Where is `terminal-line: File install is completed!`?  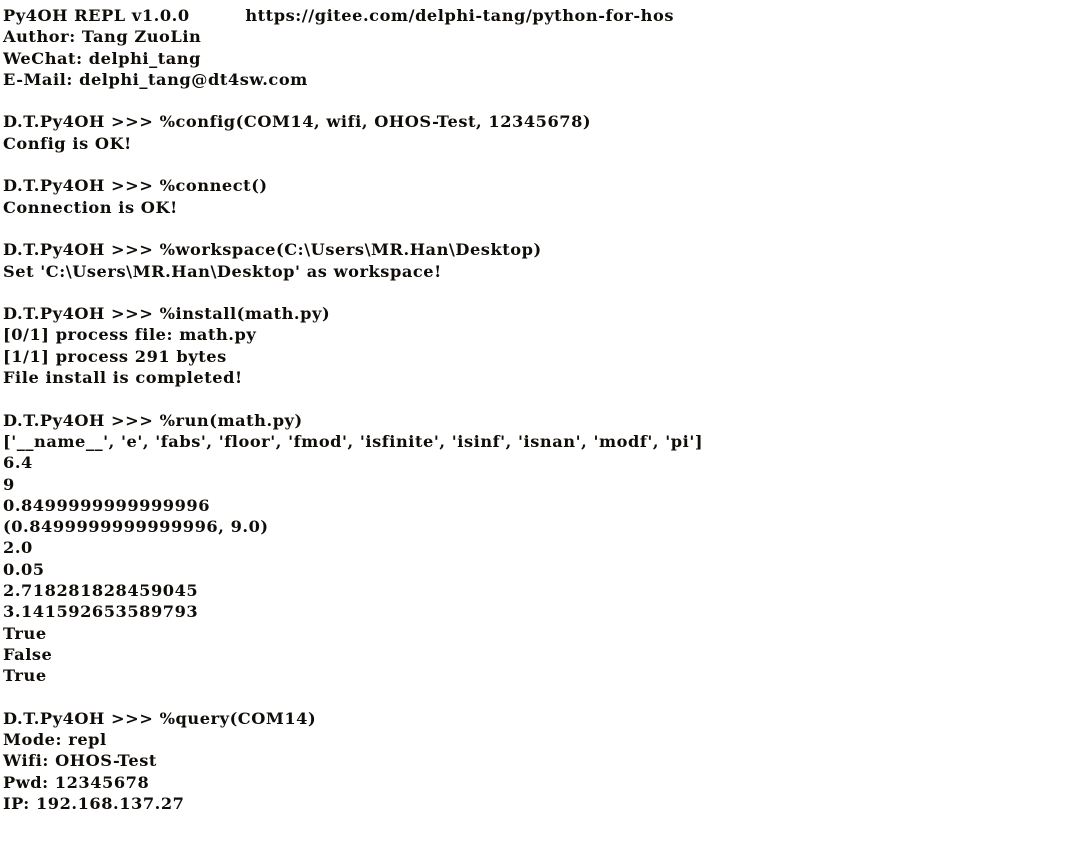
terminal-line: File install is completed! is located at coordinates (123, 378).